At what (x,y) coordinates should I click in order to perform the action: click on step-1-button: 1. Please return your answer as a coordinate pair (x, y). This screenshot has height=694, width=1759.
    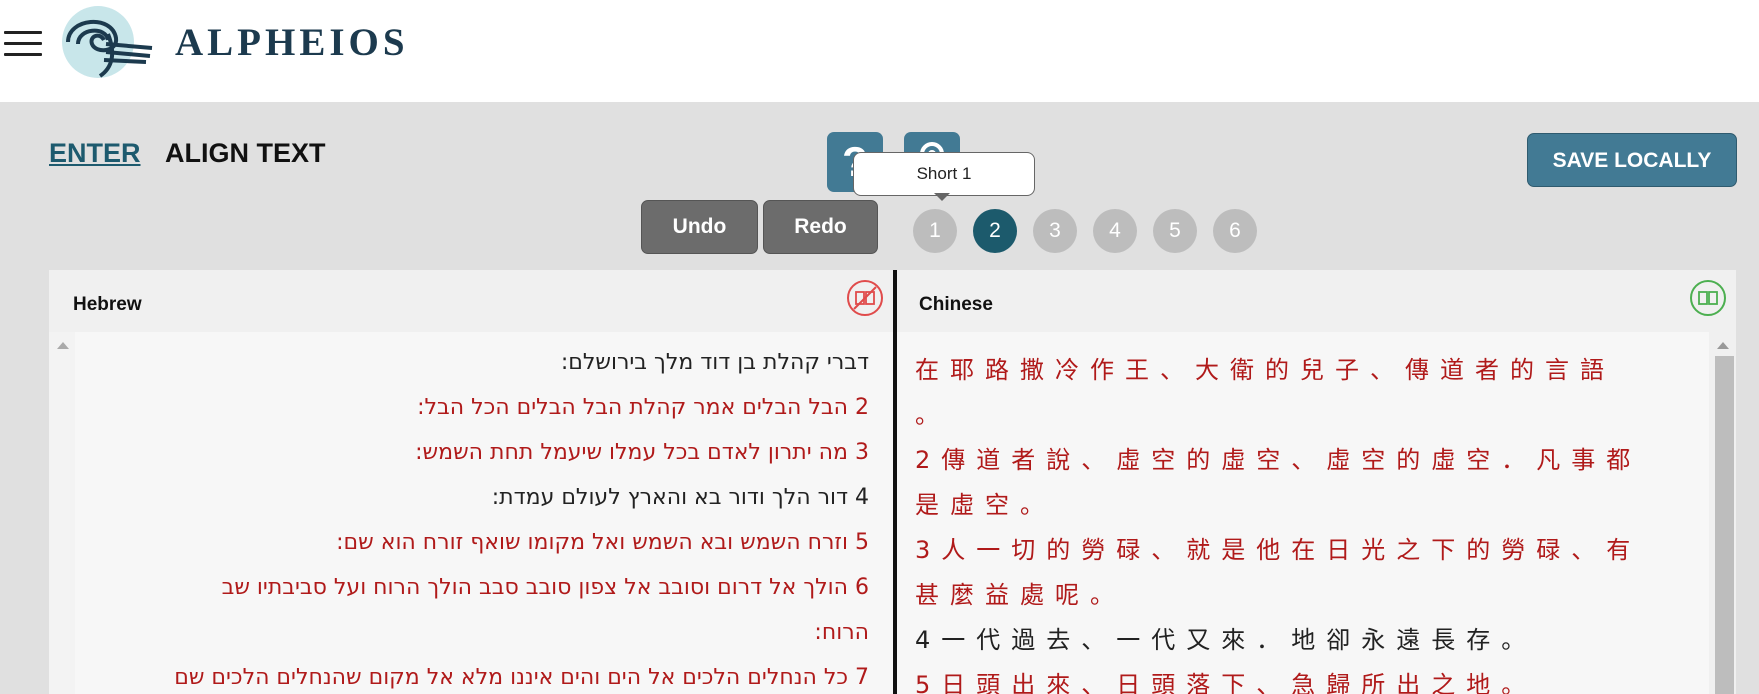
    Looking at the image, I should click on (935, 231).